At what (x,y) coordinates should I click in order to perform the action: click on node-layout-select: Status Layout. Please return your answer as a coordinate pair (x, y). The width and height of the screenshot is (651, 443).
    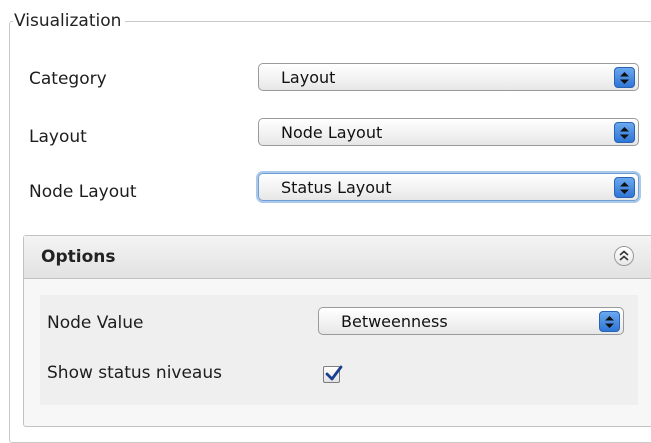
    Looking at the image, I should click on (448, 187).